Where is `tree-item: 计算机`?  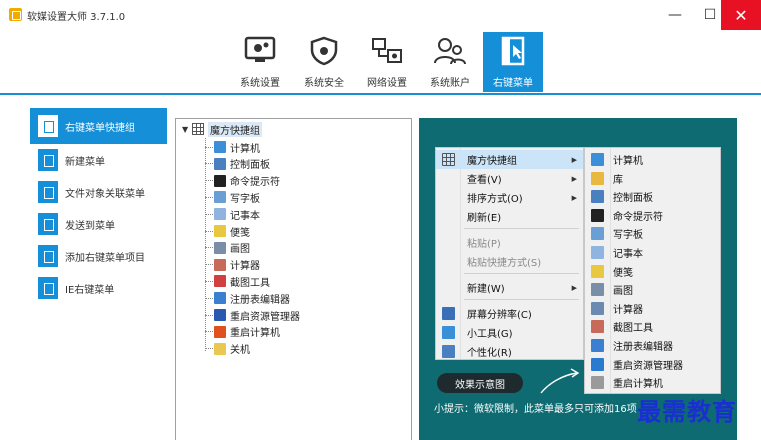
tree-item: 计算机 is located at coordinates (232, 147).